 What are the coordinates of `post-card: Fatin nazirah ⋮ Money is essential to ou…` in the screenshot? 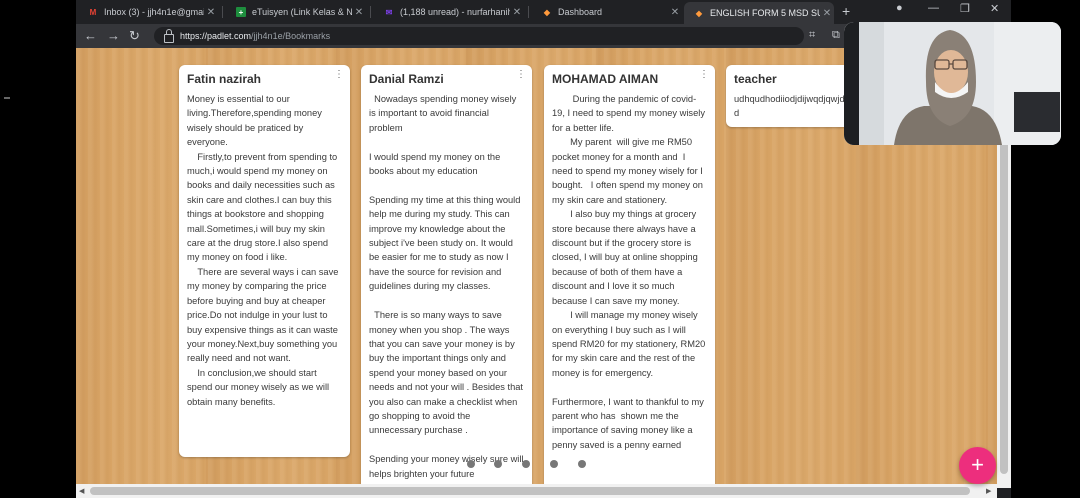 It's located at (264, 261).